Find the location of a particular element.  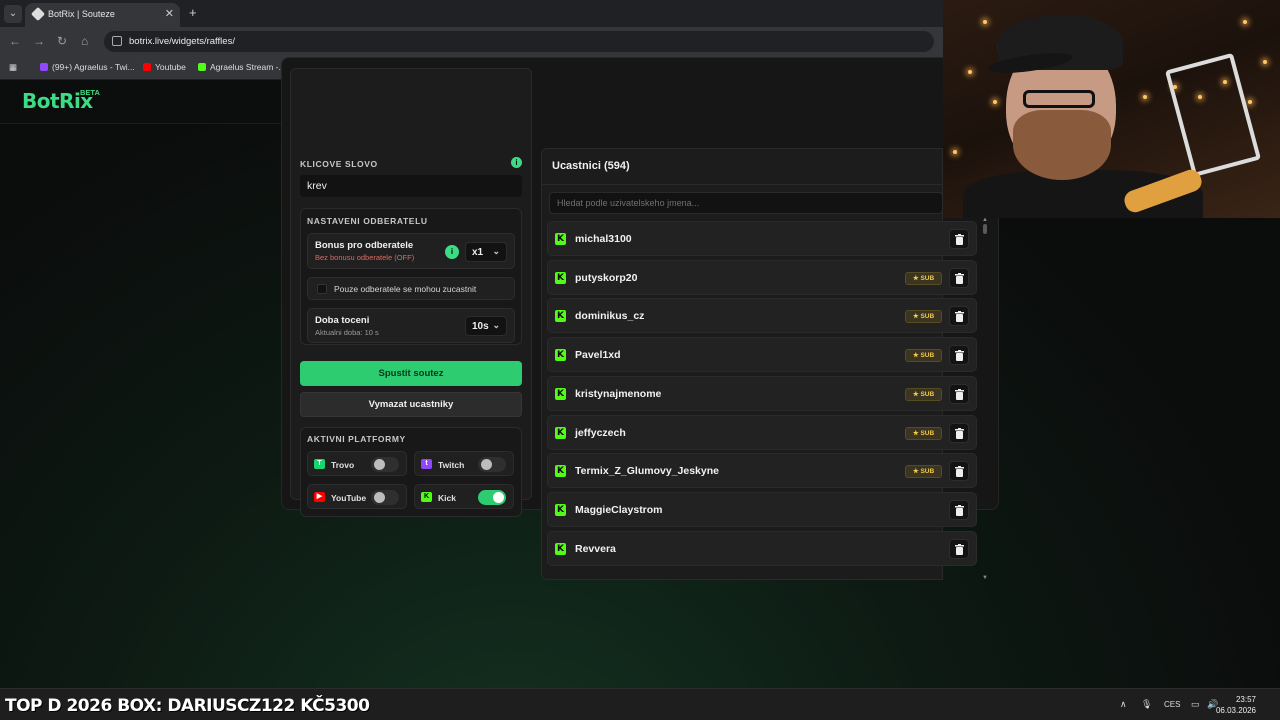

webcam-overlay is located at coordinates (1111, 109).